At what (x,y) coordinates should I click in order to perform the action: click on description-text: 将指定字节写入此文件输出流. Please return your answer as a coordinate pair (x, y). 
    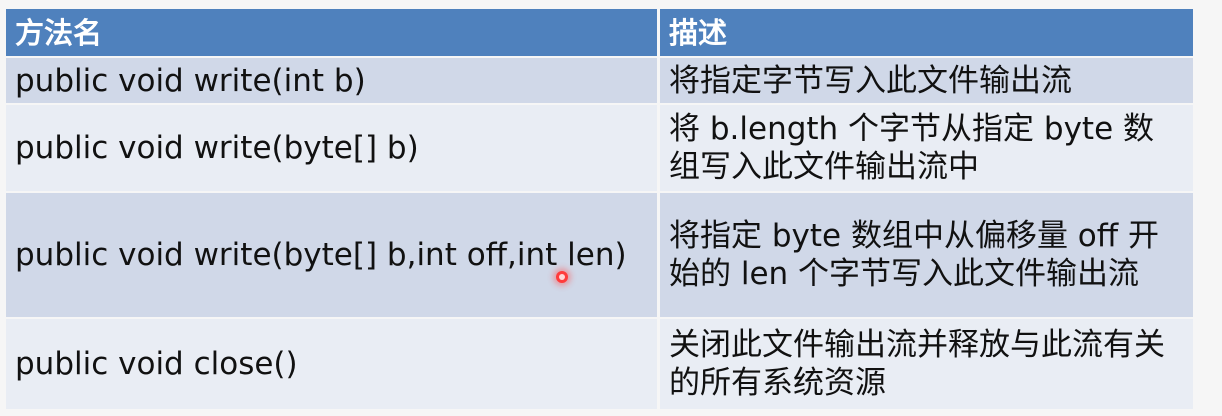
    Looking at the image, I should click on (870, 80).